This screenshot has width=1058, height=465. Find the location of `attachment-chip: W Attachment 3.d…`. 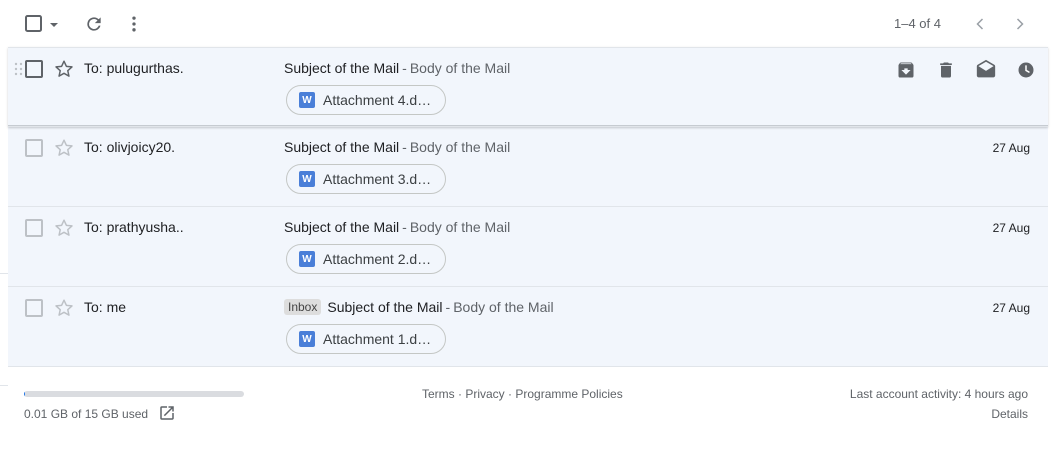

attachment-chip: W Attachment 3.d… is located at coordinates (366, 179).